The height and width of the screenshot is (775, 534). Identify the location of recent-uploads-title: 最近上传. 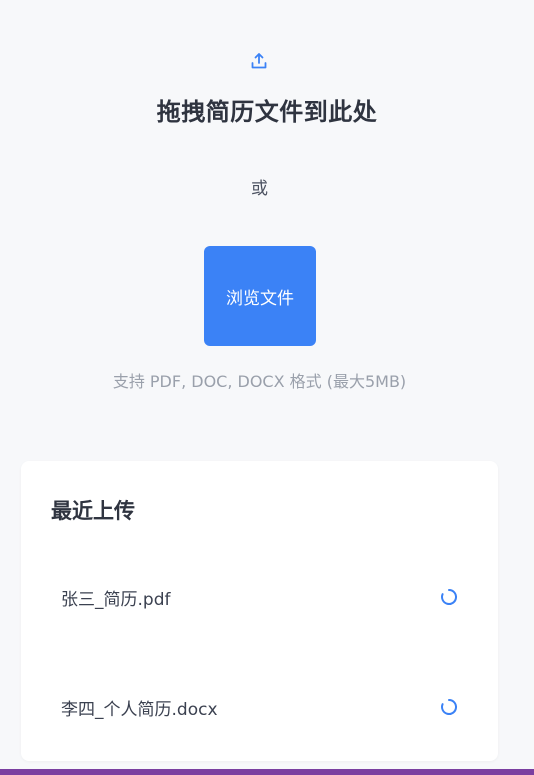
(93, 511).